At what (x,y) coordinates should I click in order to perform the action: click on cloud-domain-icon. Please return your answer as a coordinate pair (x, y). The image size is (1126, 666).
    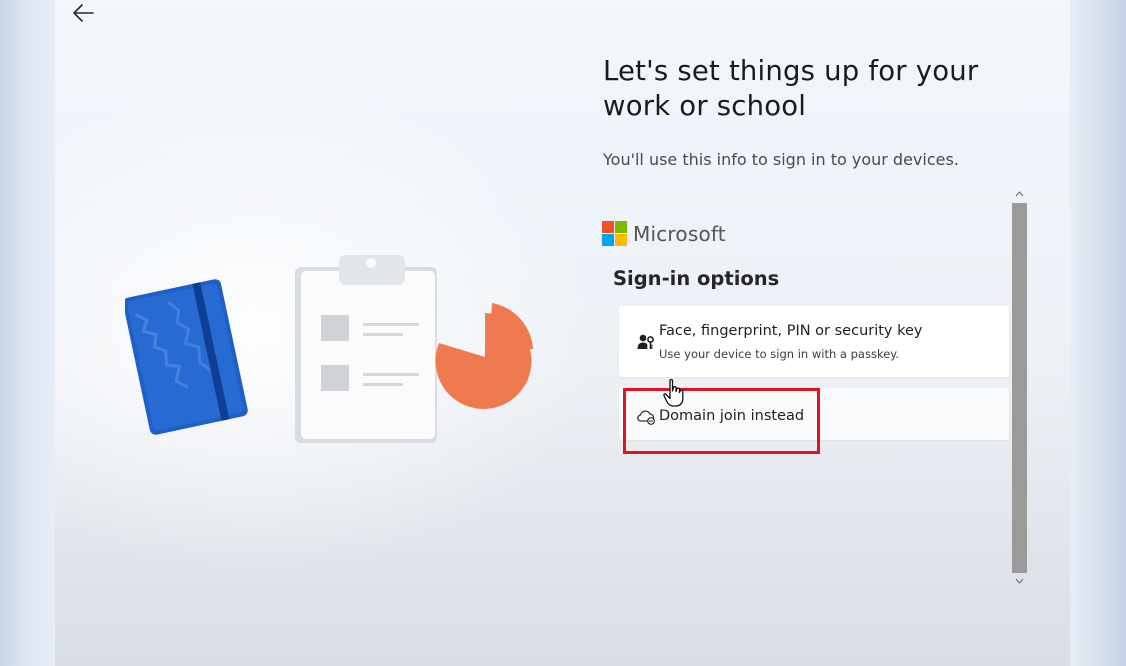
    Looking at the image, I should click on (646, 419).